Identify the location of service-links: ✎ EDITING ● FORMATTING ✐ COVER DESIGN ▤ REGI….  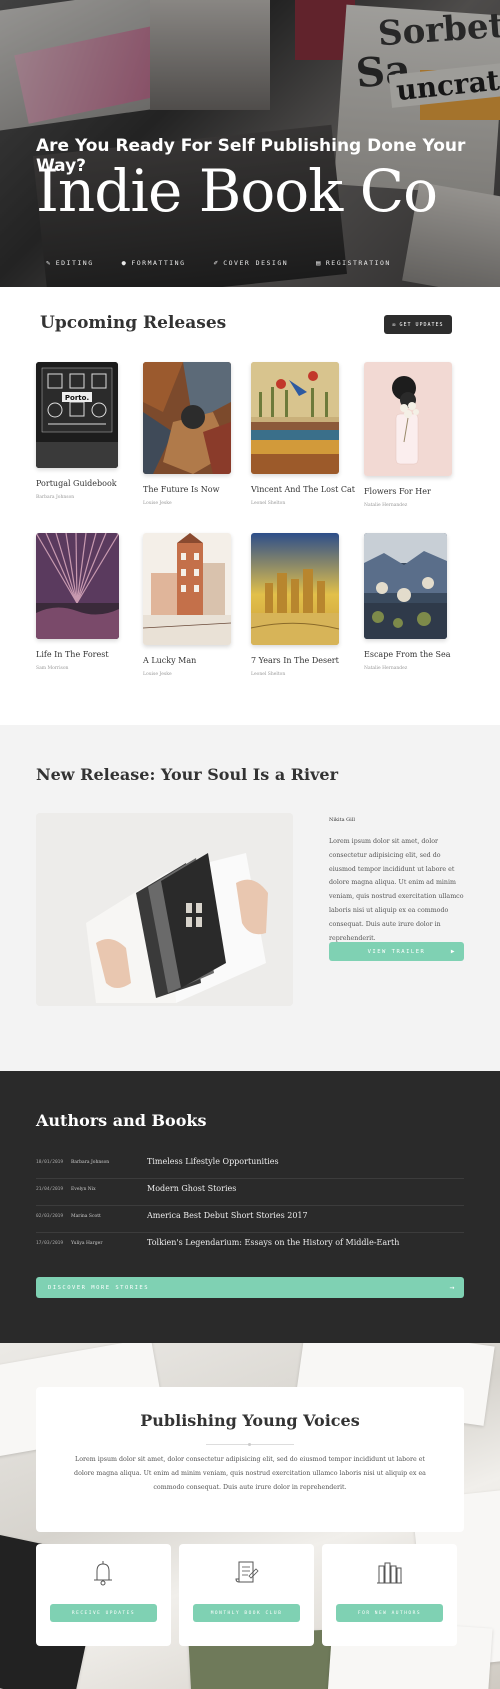
(218, 263).